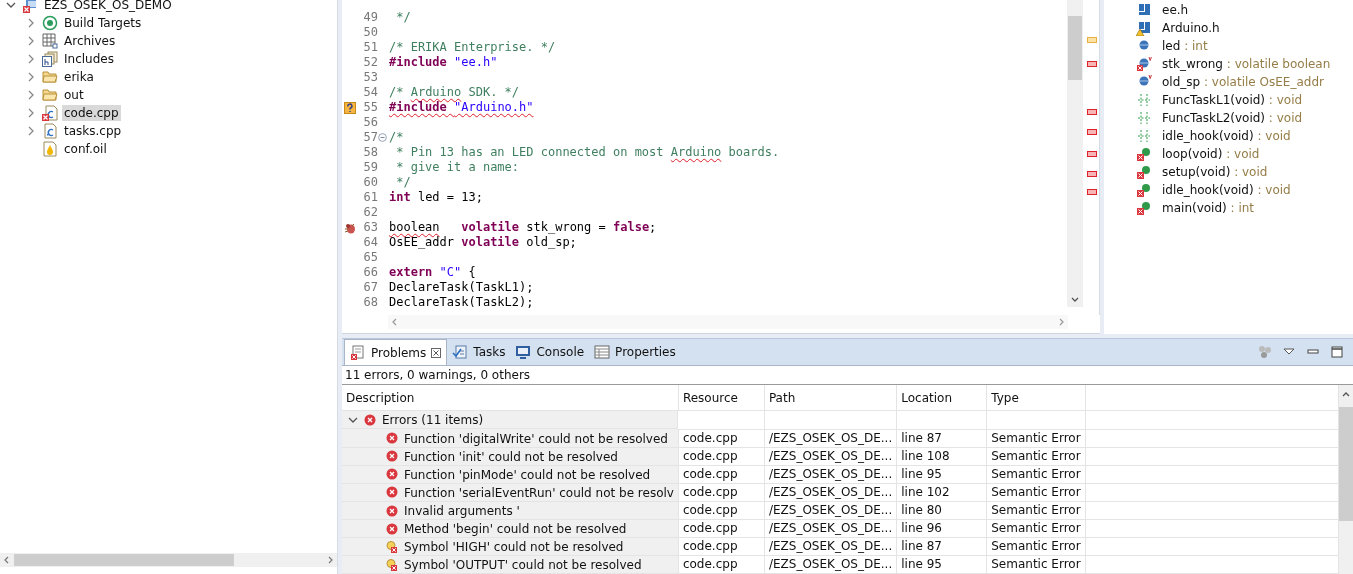 The width and height of the screenshot is (1353, 574). What do you see at coordinates (461, 107) in the screenshot?
I see `code-line: #include "Arduino.h"` at bounding box center [461, 107].